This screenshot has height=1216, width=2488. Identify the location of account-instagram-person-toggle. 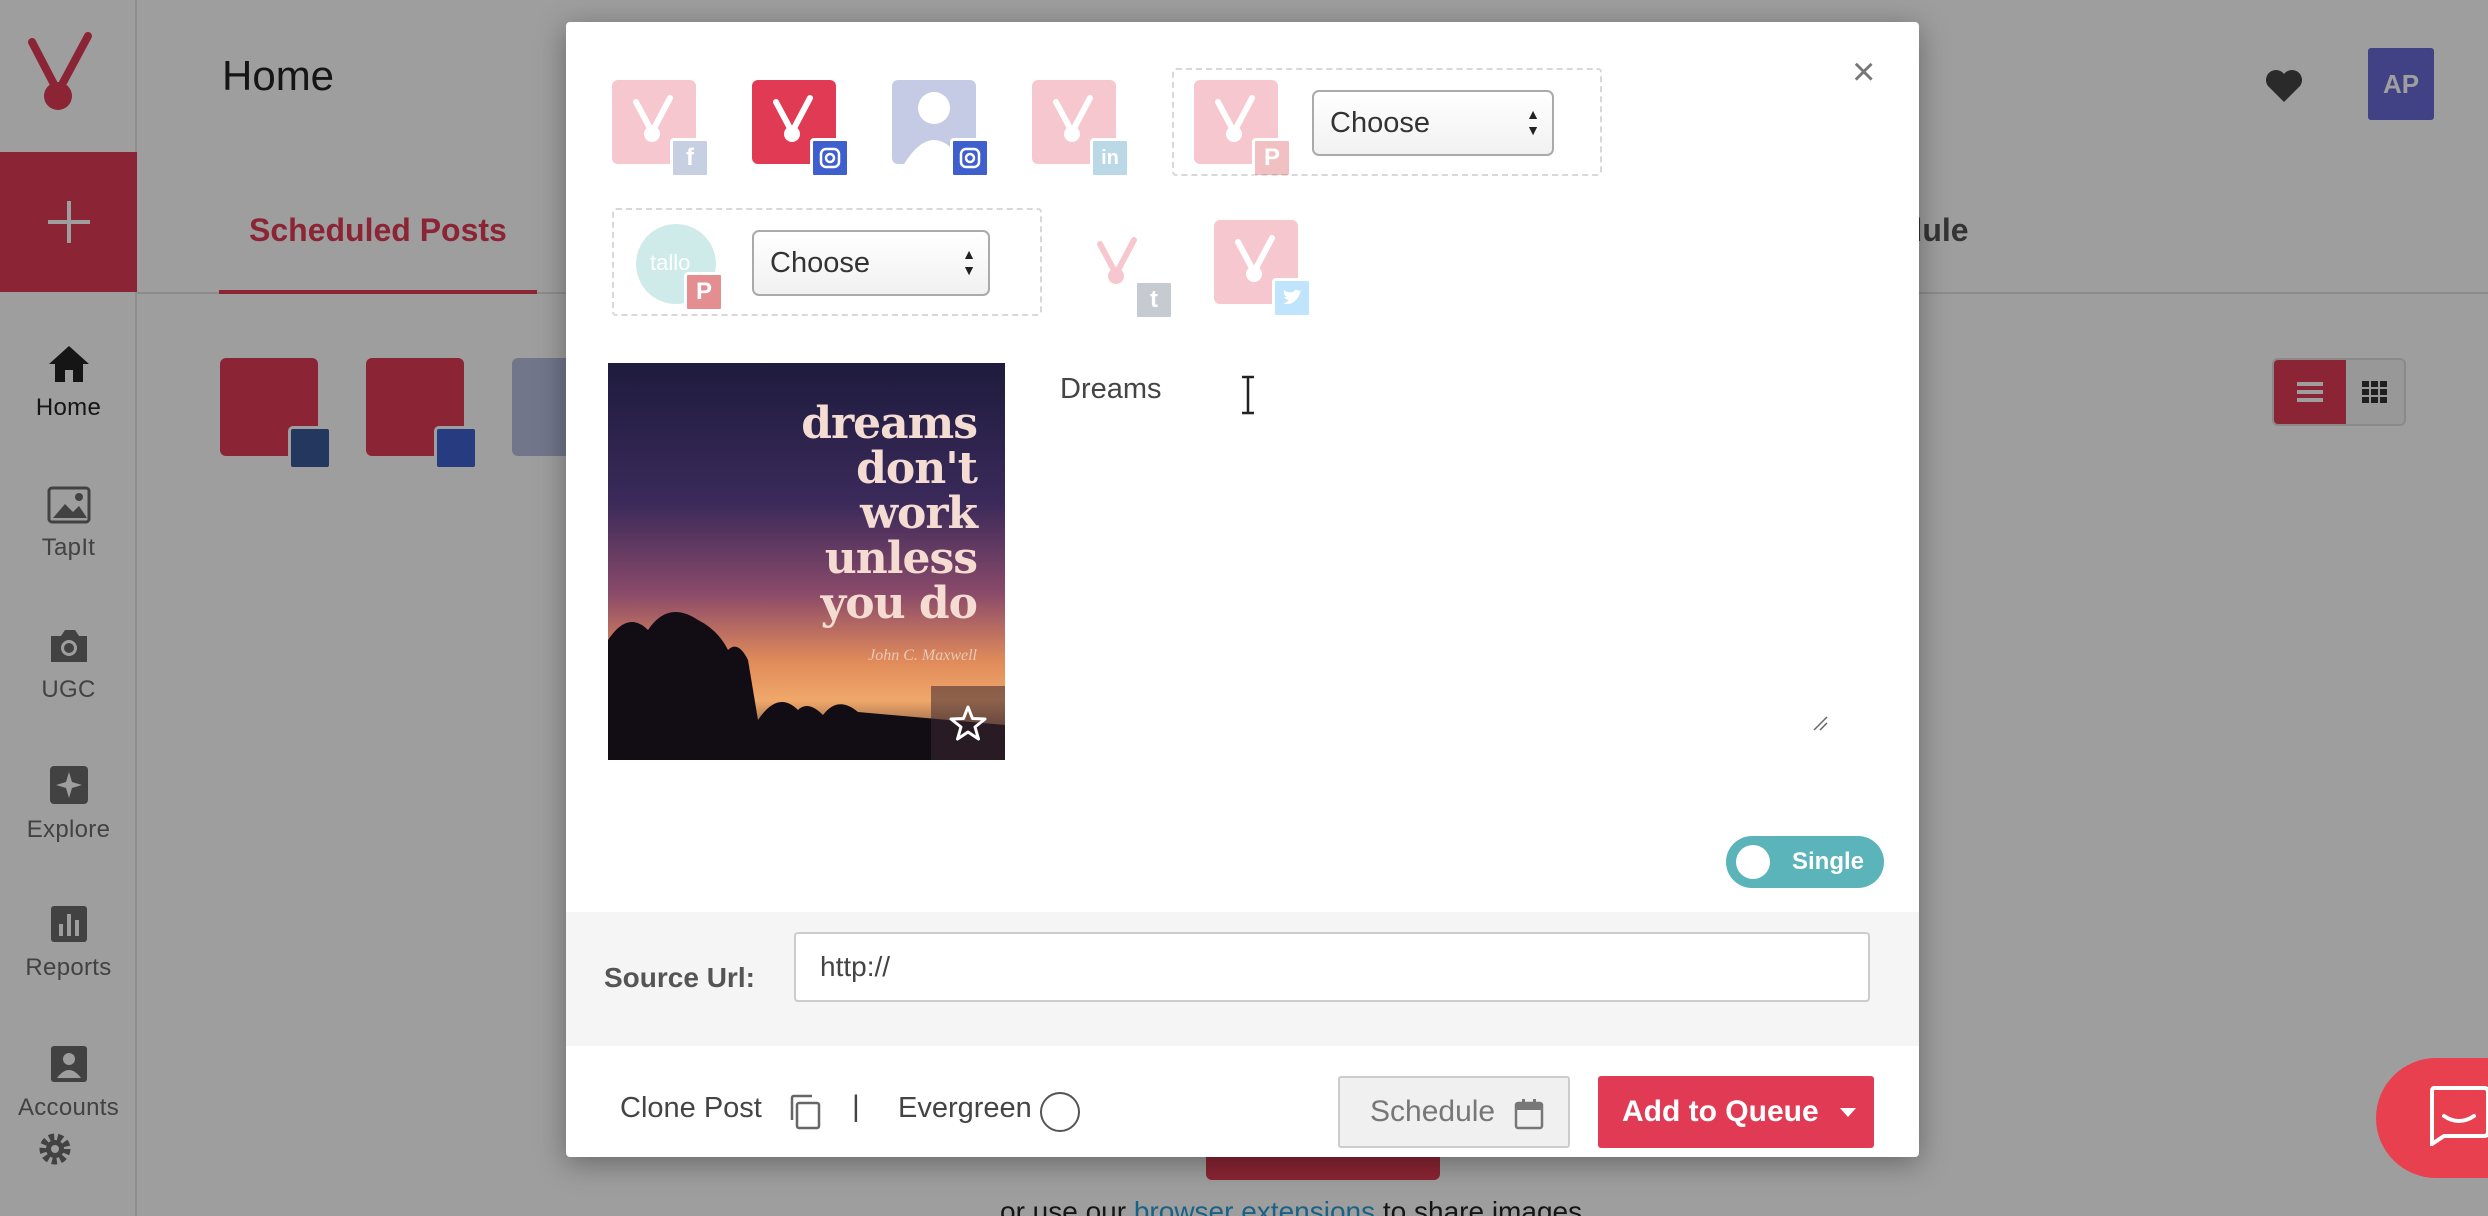
(941, 129).